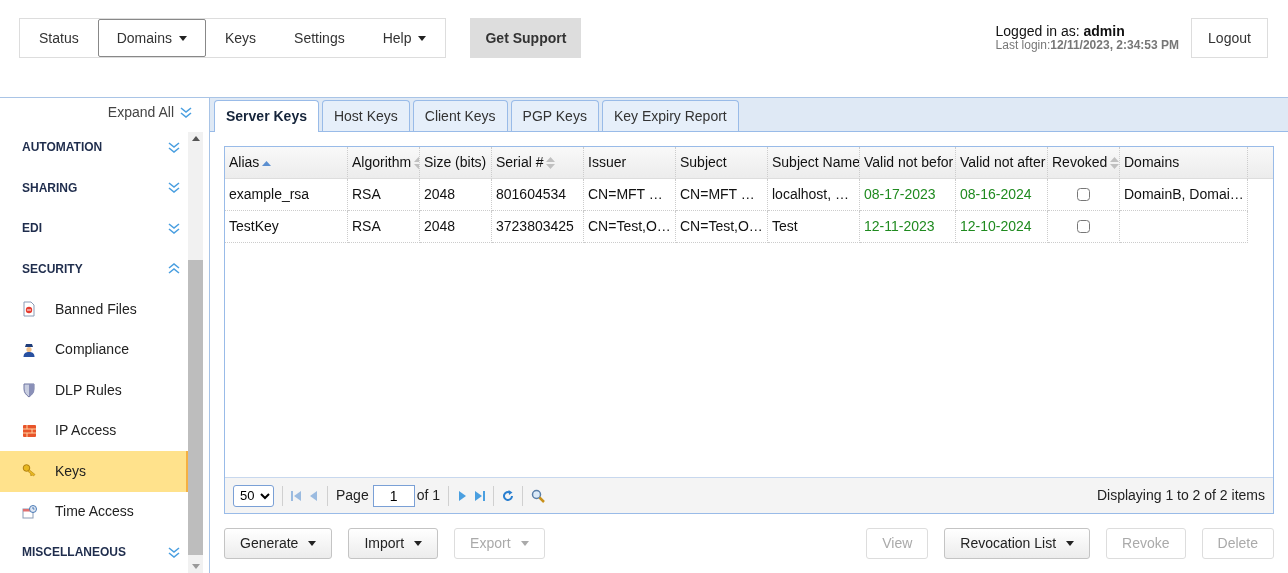 The width and height of the screenshot is (1288, 573). Describe the element at coordinates (52, 269) in the screenshot. I see `section-label: SECURITY` at that location.